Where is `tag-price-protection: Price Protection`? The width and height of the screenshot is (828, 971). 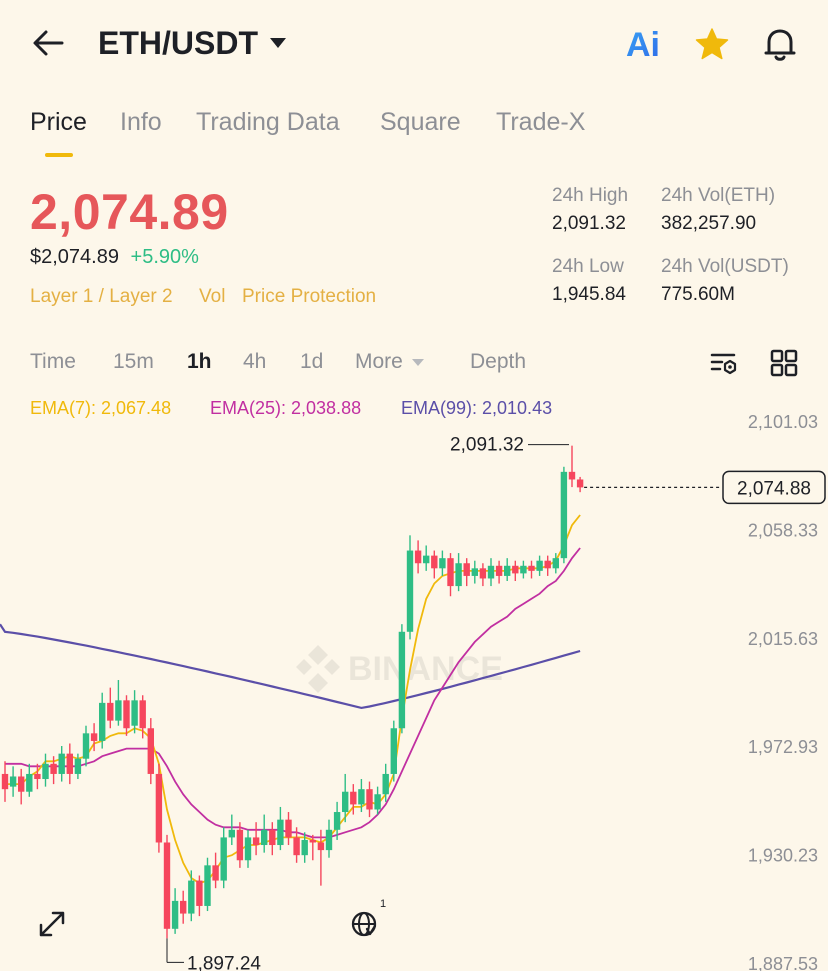 tag-price-protection: Price Protection is located at coordinates (309, 297).